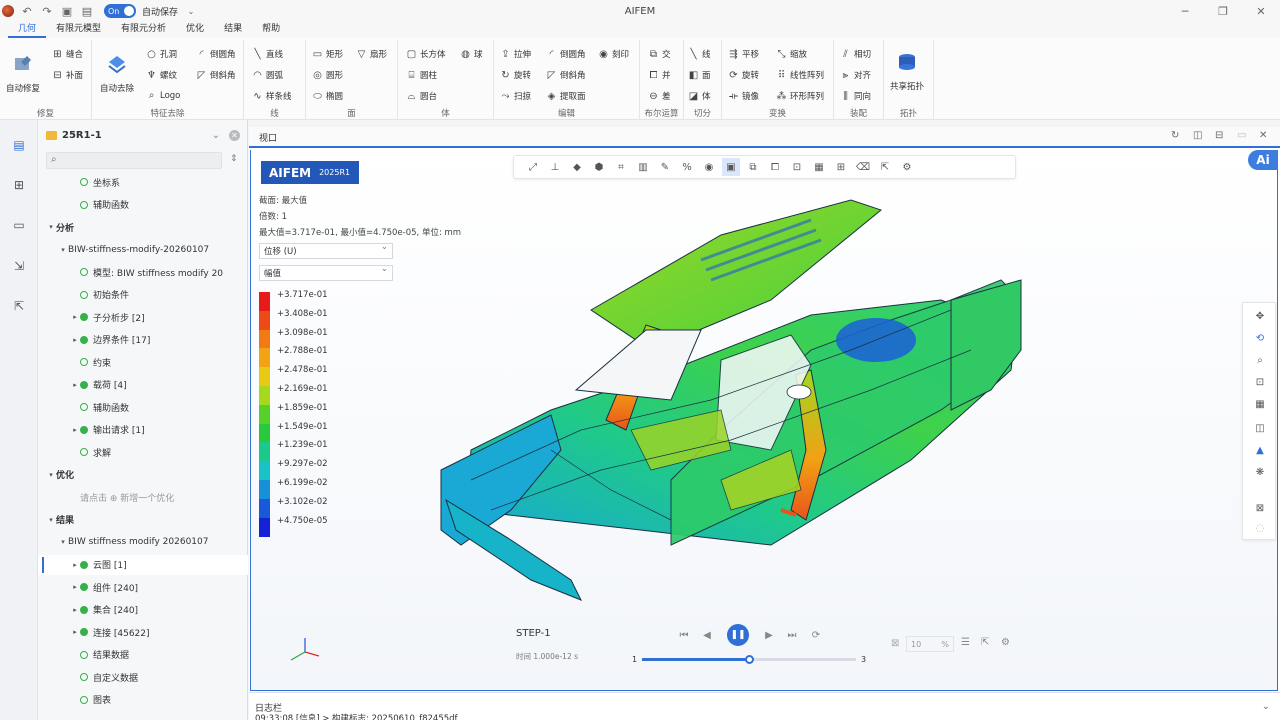  What do you see at coordinates (19, 185) in the screenshot?
I see `add-file-icon: ⊞` at bounding box center [19, 185].